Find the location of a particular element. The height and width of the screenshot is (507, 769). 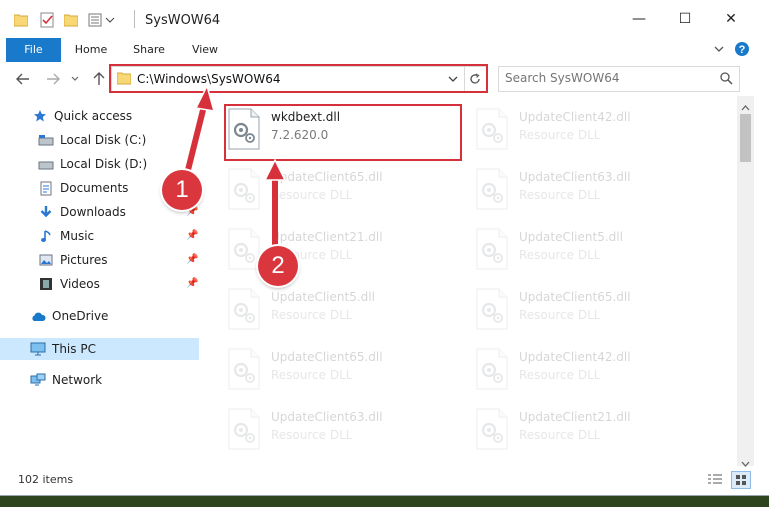

new-folder-icon is located at coordinates (71, 20).